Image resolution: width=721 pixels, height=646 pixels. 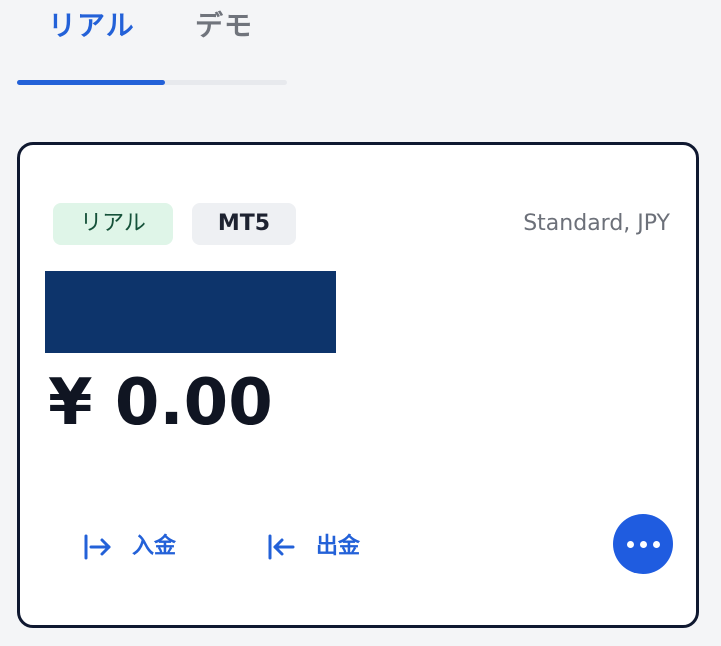 I want to click on withdraw-button: 出金, so click(x=312, y=547).